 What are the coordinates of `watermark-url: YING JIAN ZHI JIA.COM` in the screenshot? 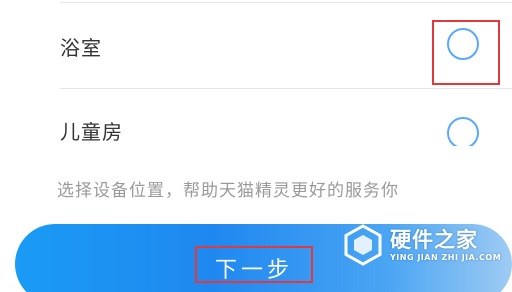 It's located at (446, 257).